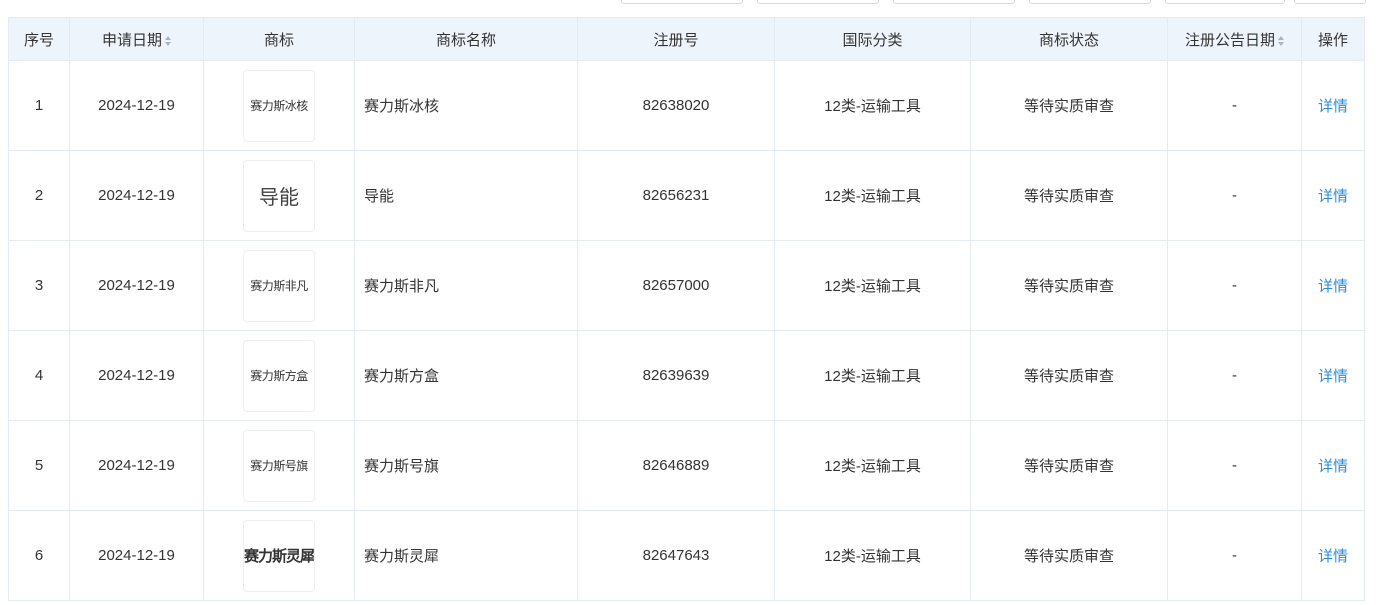  Describe the element at coordinates (39, 105) in the screenshot. I see `cell-index: 1` at that location.